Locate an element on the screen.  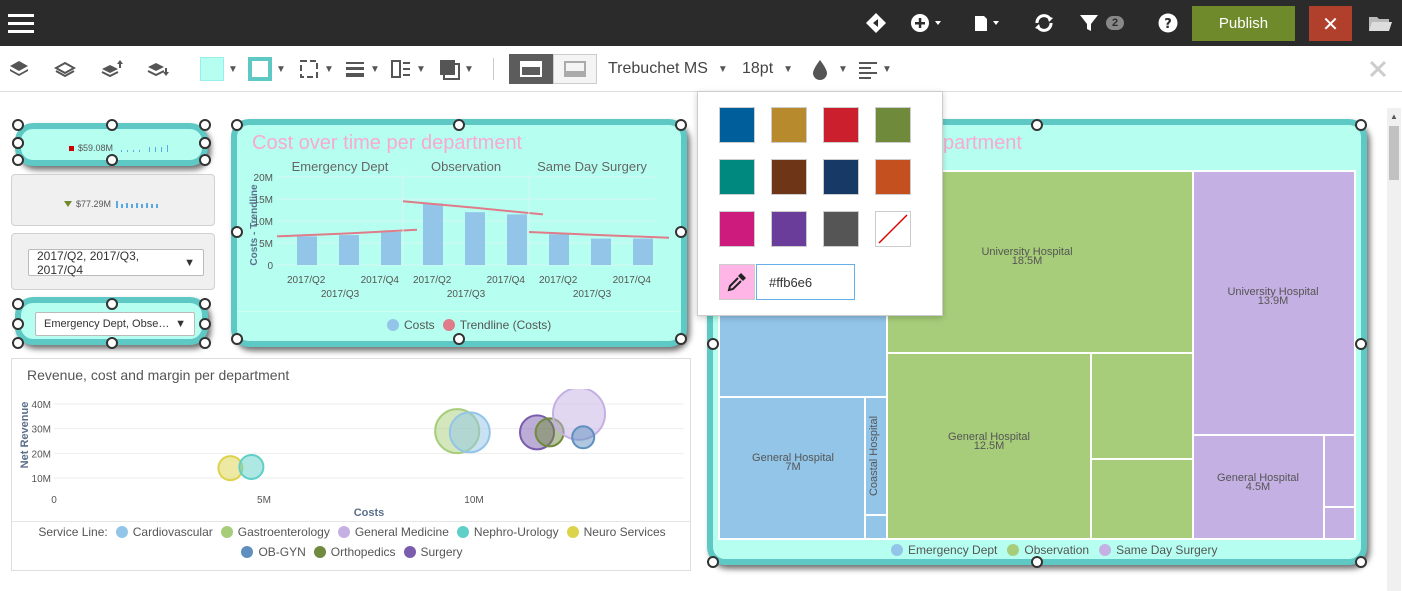
font-family-dropdown: Trebuchet MS ▼ is located at coordinates (668, 69).